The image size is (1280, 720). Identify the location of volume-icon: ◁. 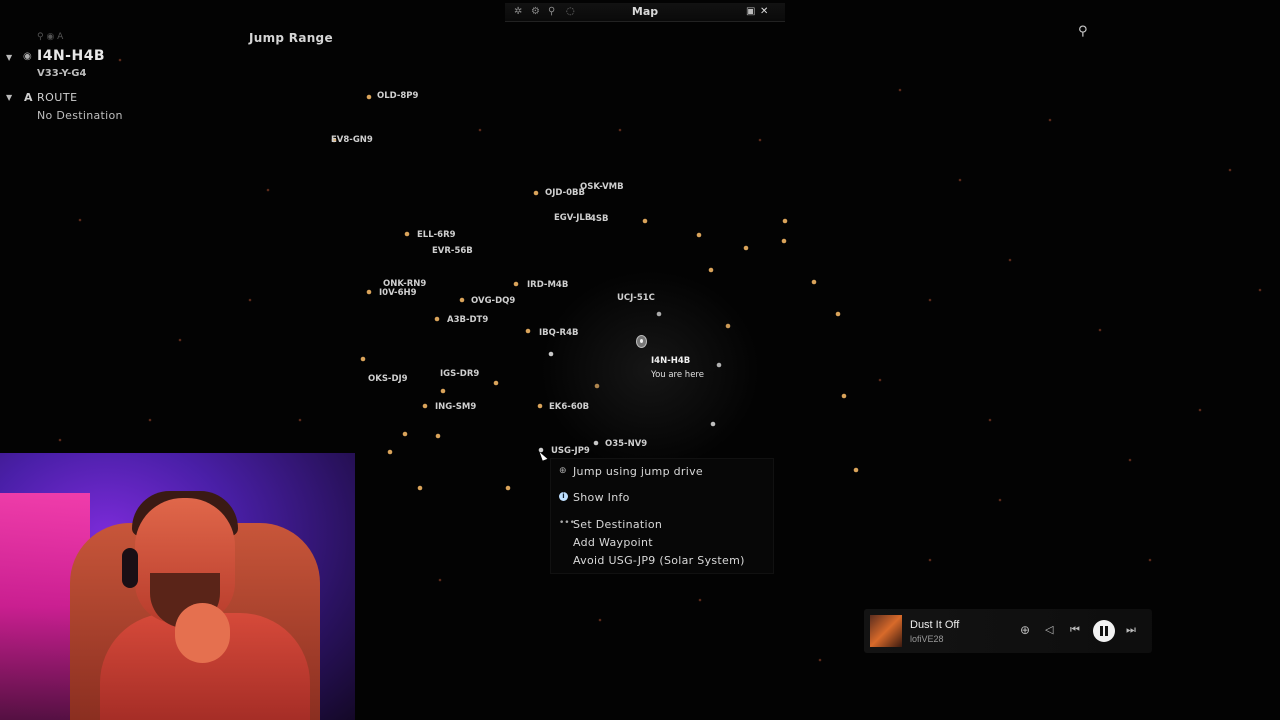
(1049, 629).